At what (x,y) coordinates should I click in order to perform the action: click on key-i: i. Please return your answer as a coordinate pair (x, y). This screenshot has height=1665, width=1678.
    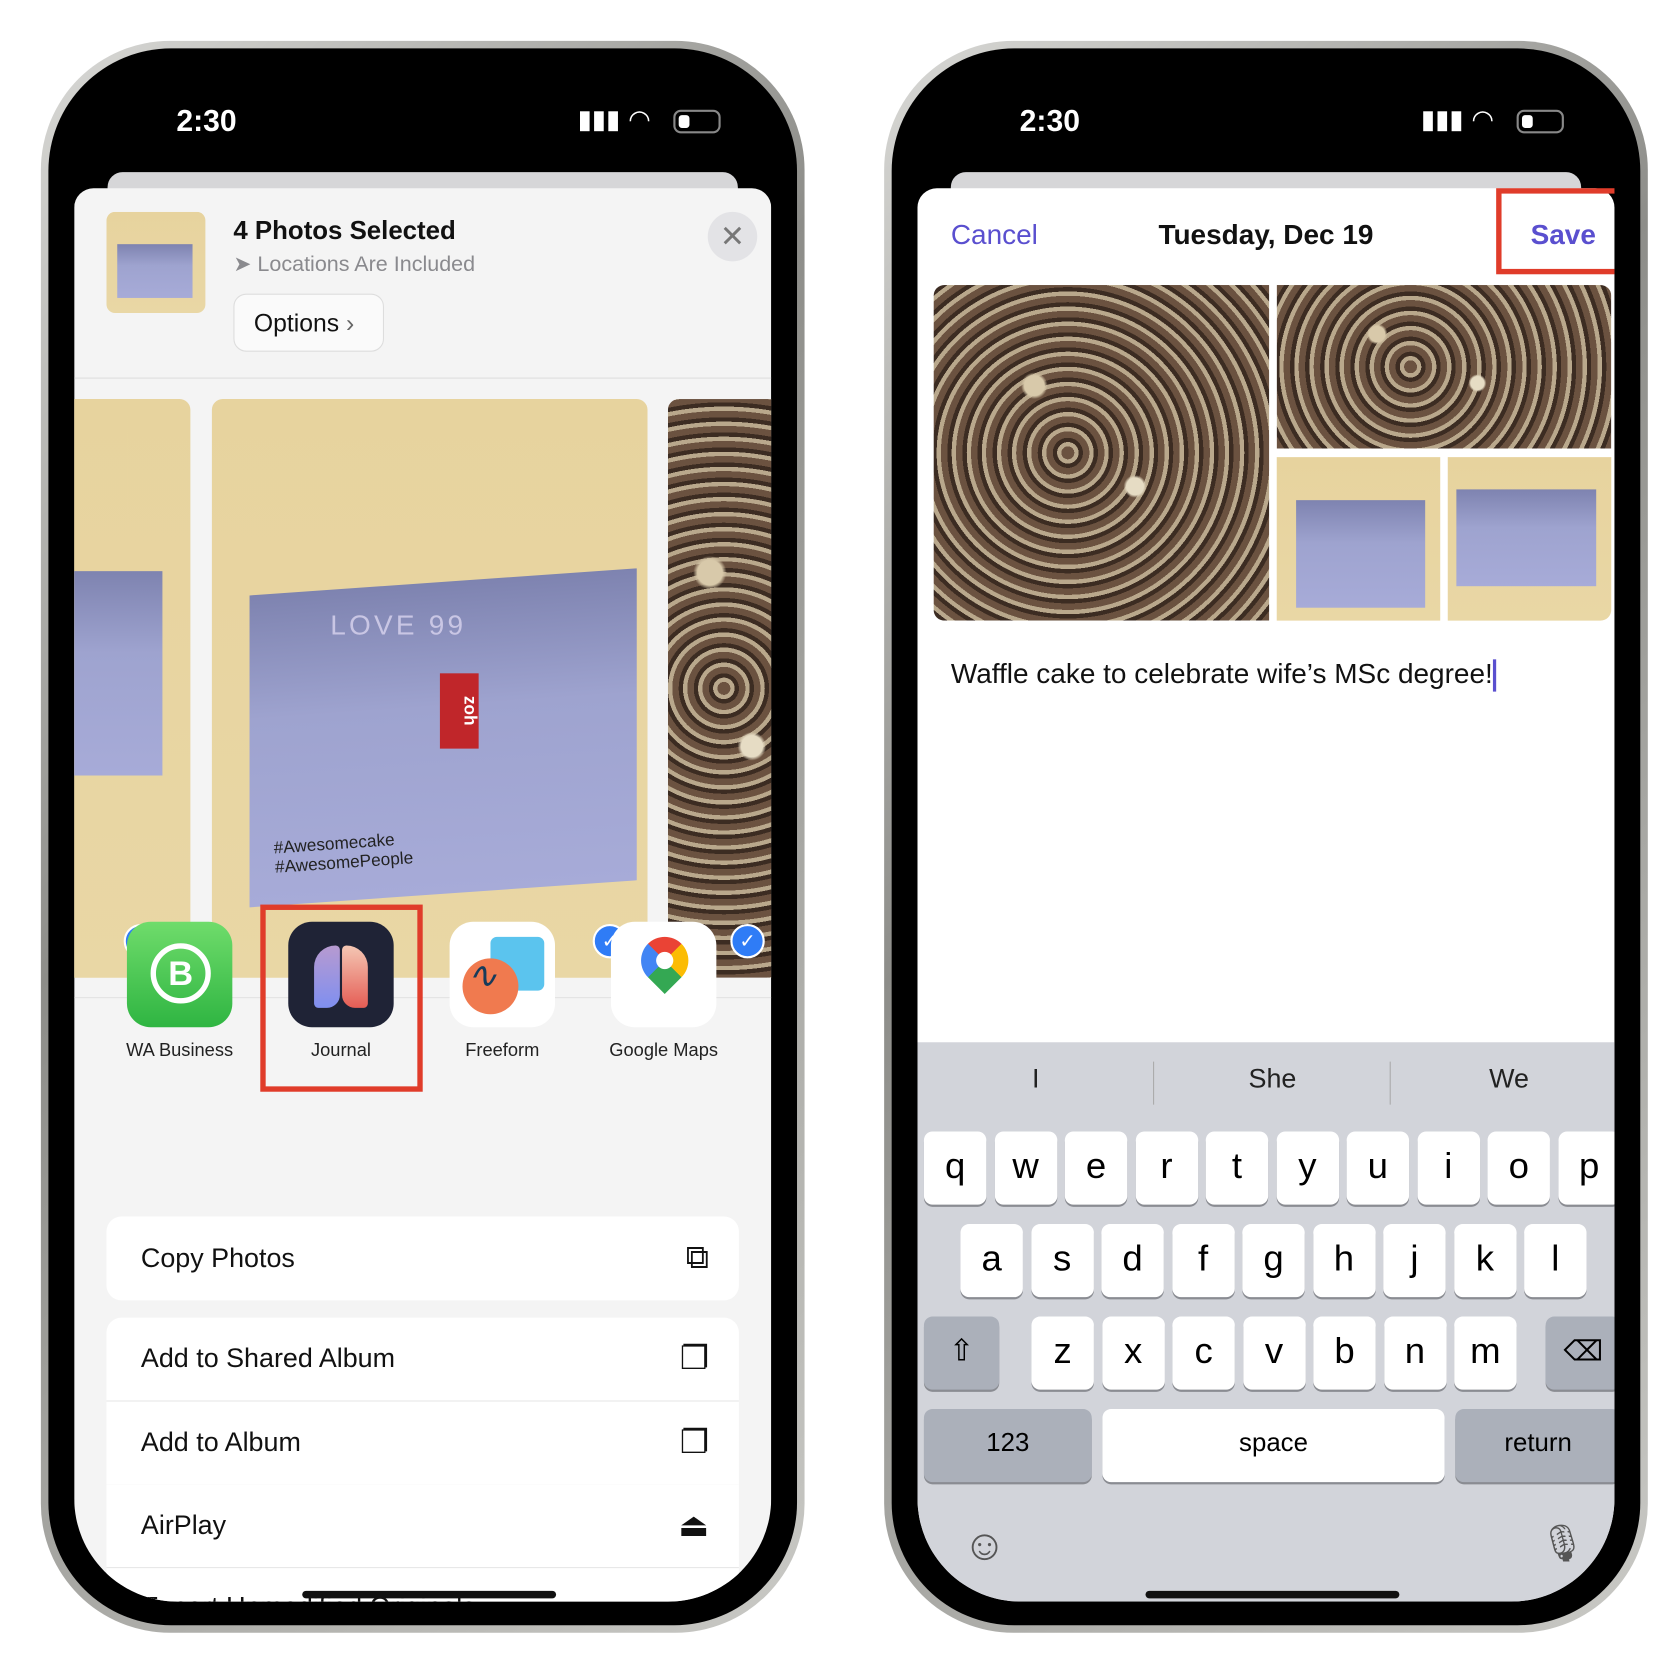
    Looking at the image, I should click on (1448, 1168).